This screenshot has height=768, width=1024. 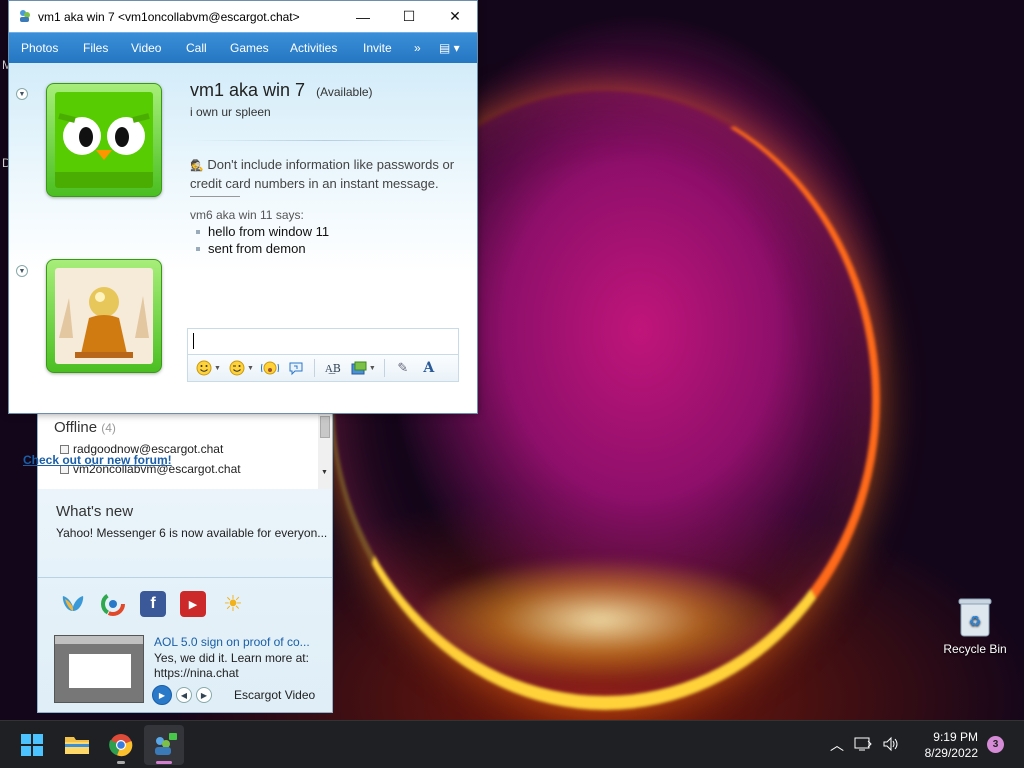 I want to click on menu-photos: Photos, so click(x=39, y=48).